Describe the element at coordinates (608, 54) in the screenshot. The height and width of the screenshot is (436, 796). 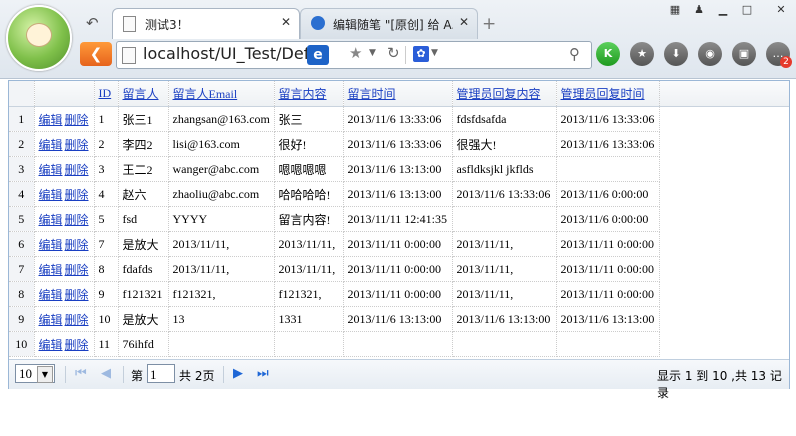
I see `k-extension-icon: K` at that location.